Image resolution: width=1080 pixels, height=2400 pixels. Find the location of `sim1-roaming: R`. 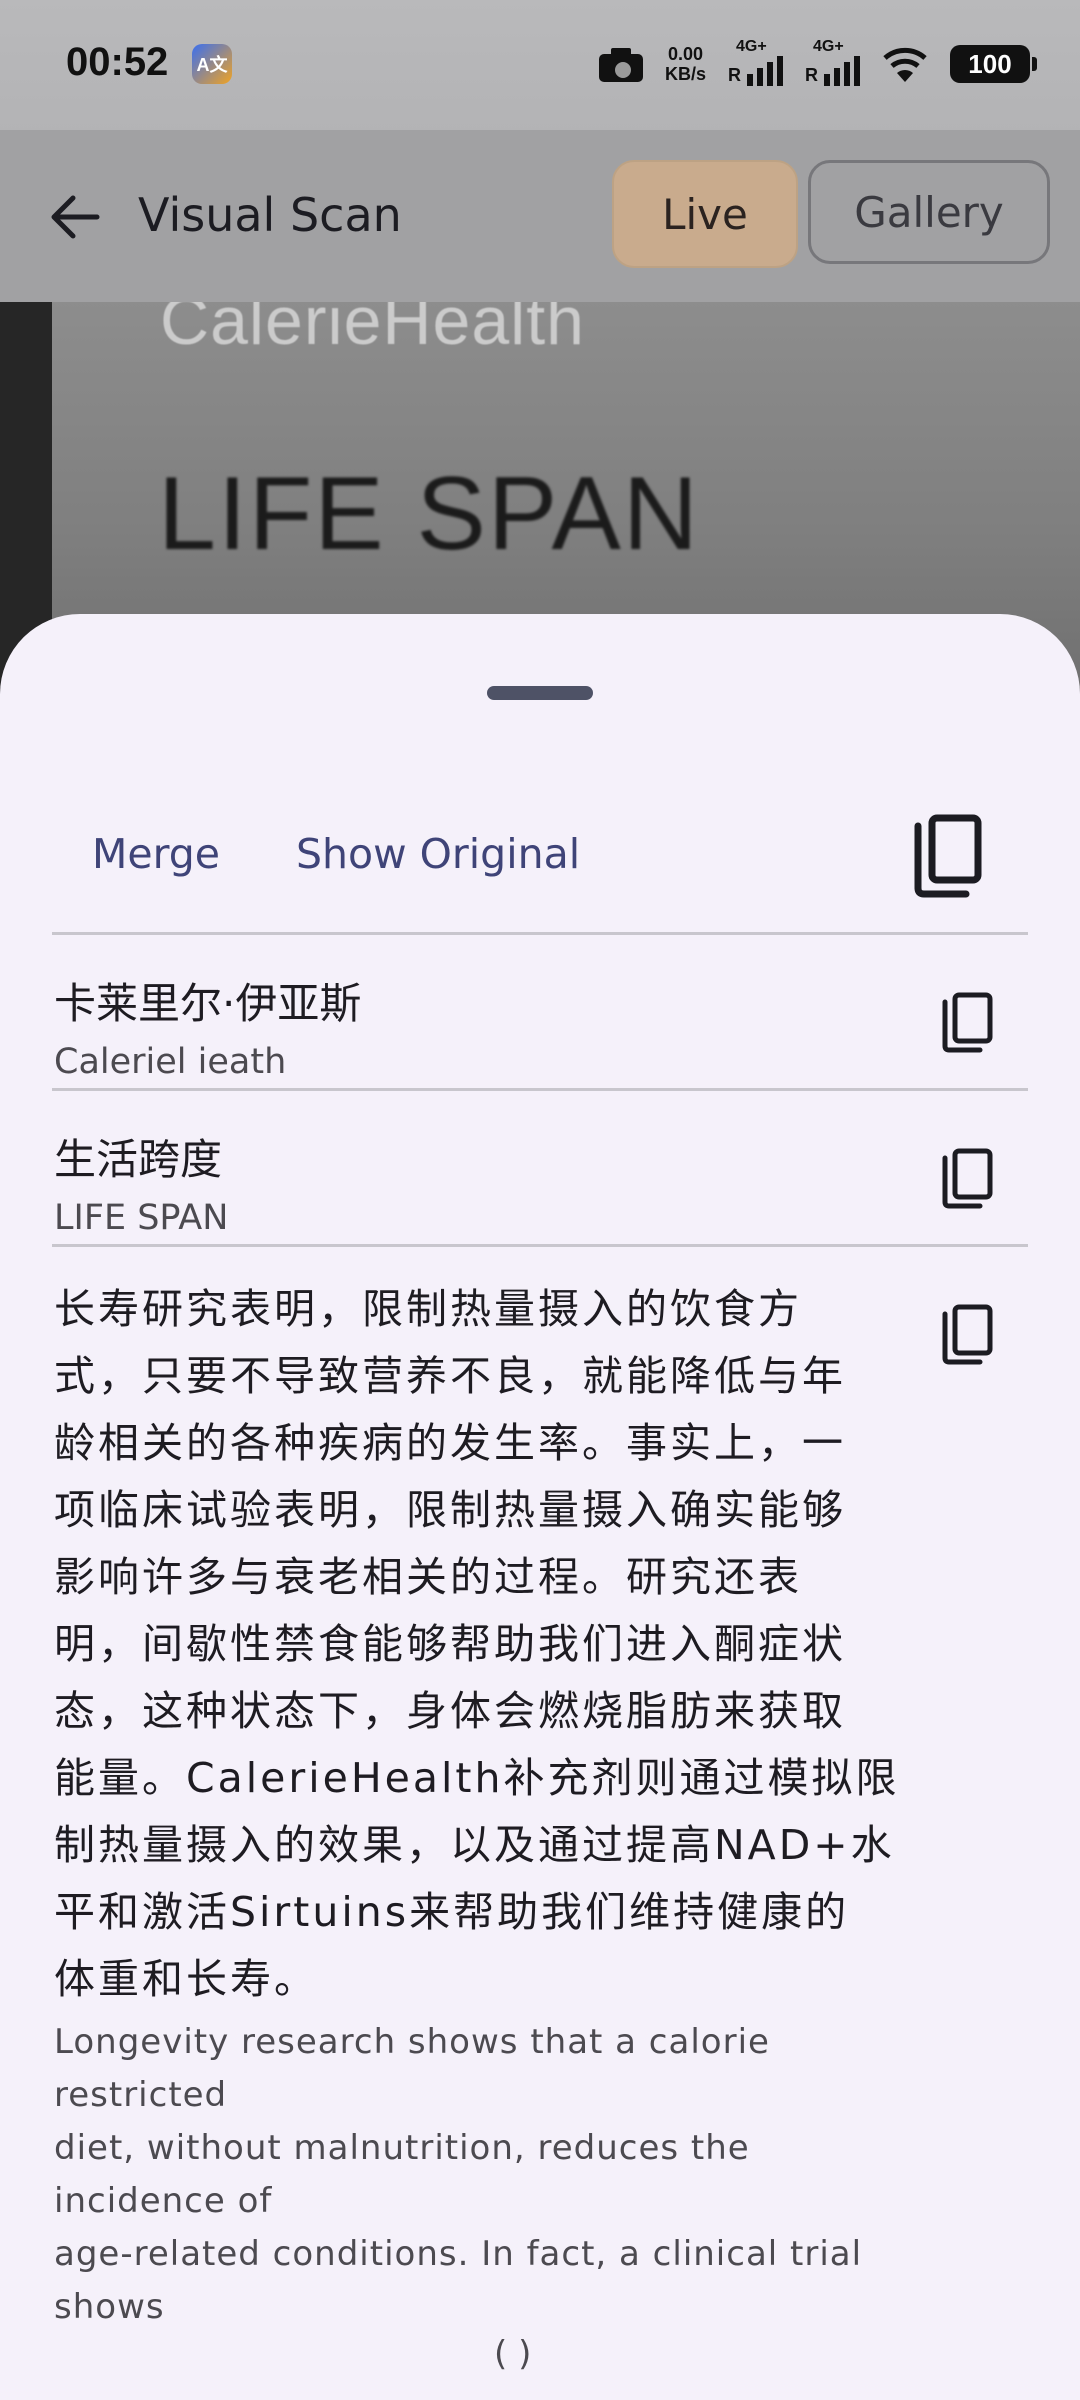

sim1-roaming: R is located at coordinates (734, 75).